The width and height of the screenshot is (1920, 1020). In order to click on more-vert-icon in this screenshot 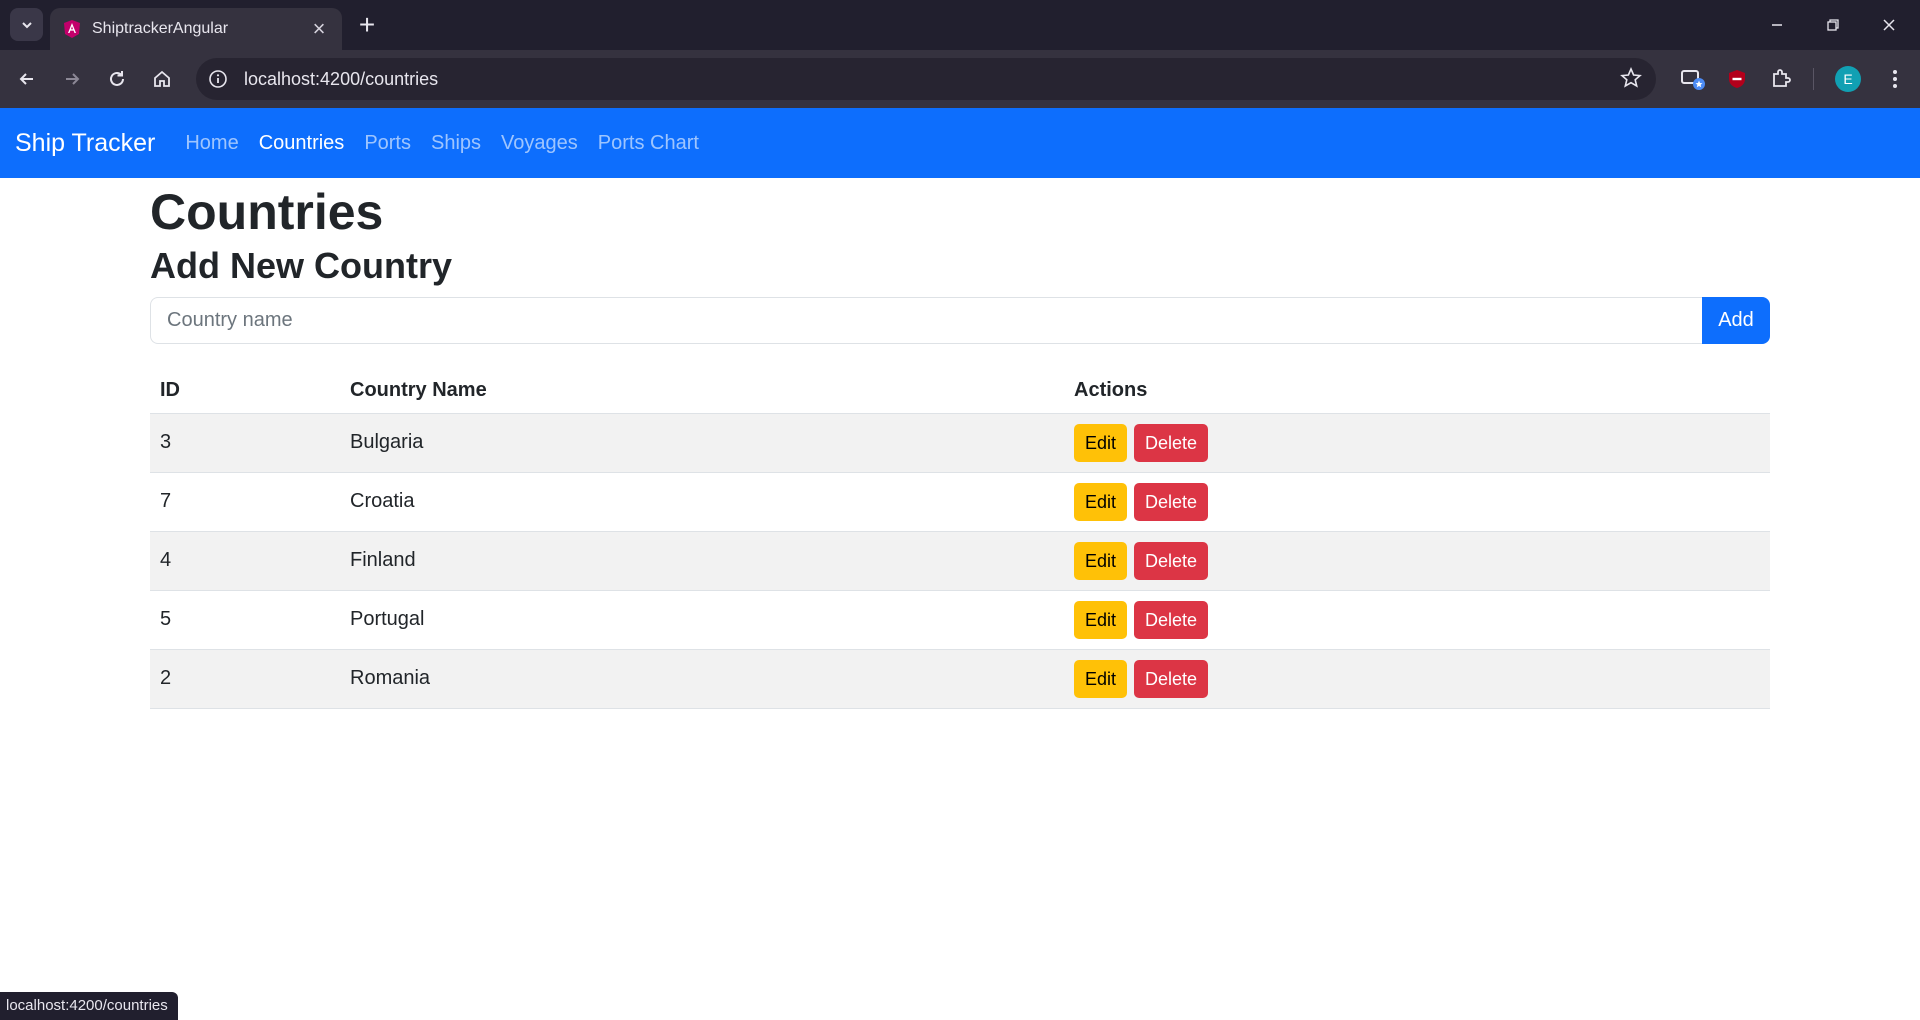, I will do `click(1895, 79)`.